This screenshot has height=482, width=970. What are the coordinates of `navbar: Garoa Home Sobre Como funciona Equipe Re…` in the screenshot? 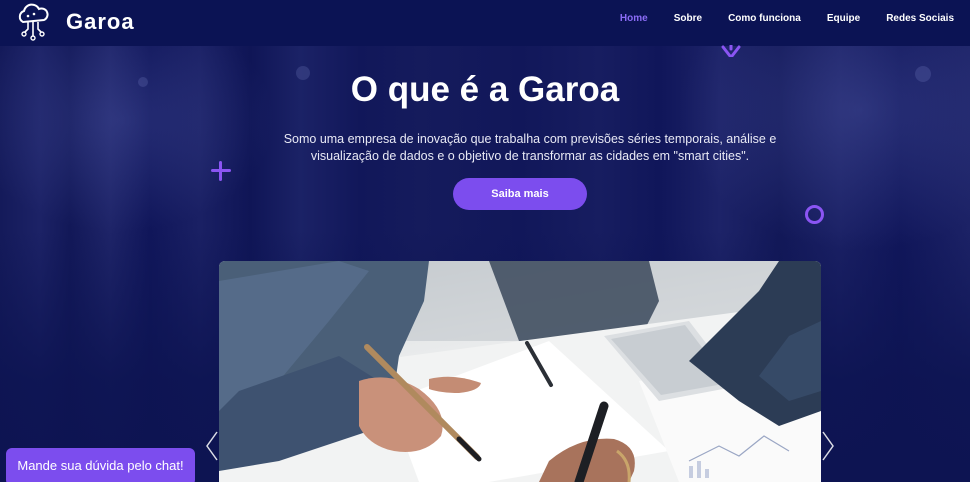 It's located at (485, 23).